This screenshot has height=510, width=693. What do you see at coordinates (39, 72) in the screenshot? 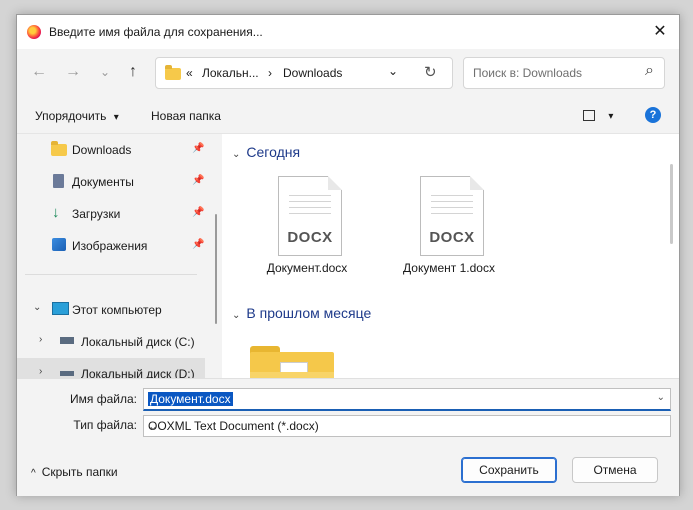
I see `back-arrow-icon: ←` at bounding box center [39, 72].